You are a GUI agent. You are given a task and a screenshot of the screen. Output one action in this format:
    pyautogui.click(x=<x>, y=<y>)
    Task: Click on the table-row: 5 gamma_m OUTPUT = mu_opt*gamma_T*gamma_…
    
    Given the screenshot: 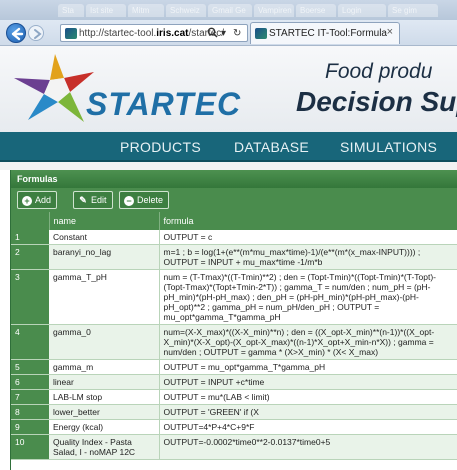 What is the action you would take?
    pyautogui.click(x=234, y=367)
    